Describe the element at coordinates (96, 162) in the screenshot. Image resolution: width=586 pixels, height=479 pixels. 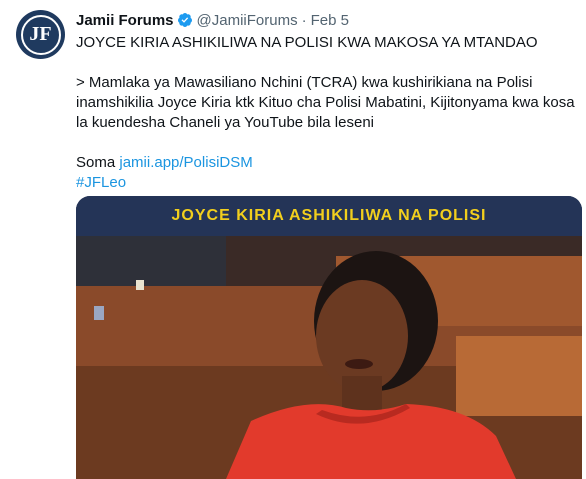
I see `soma-label: Soma` at that location.